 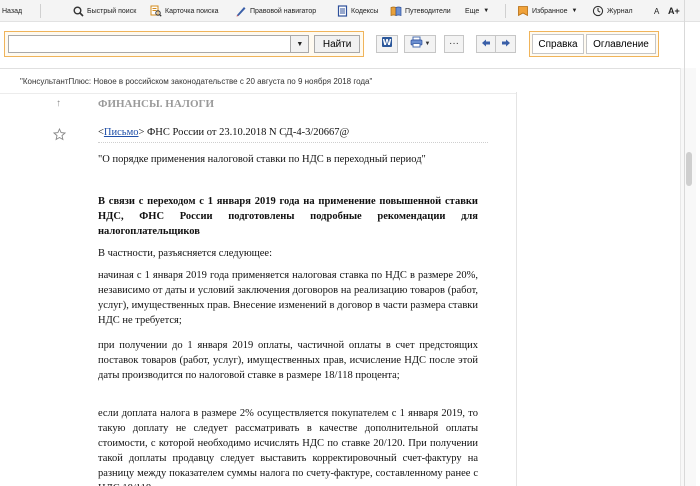 I want to click on reference-text: ФНС России от 23.10.2018 N СД-4-3/20667@, so click(x=247, y=132).